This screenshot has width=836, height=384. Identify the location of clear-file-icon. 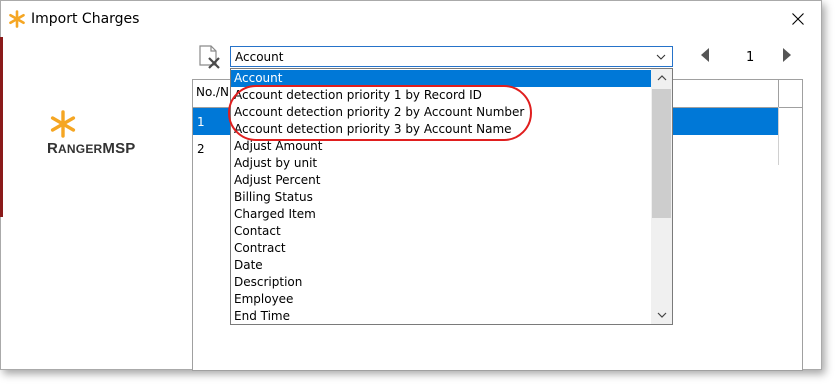
(210, 57).